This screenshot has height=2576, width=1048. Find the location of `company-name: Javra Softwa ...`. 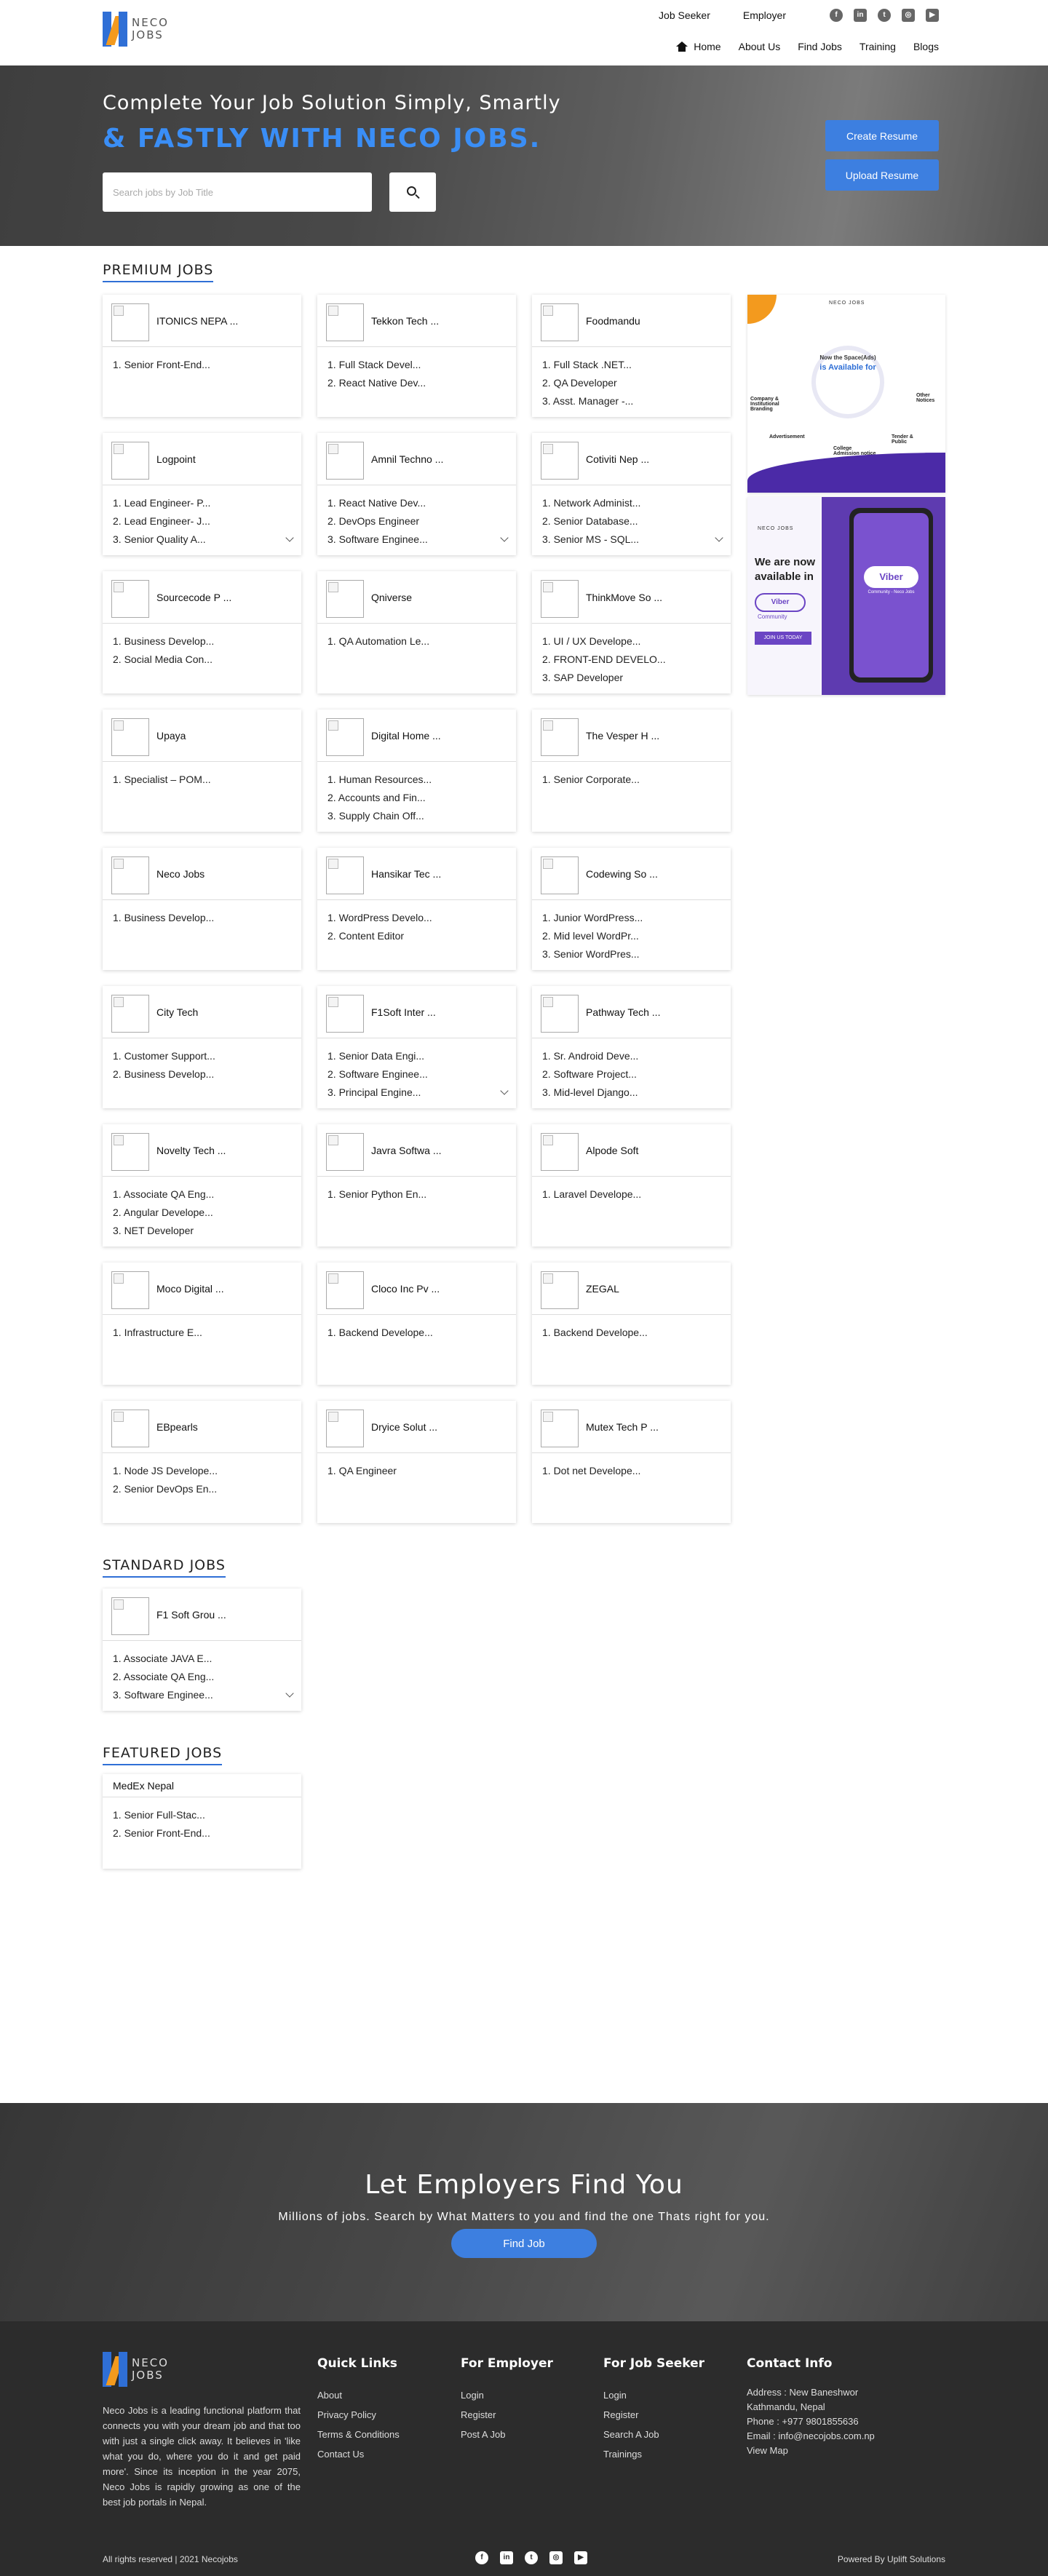

company-name: Javra Softwa ... is located at coordinates (406, 1150).